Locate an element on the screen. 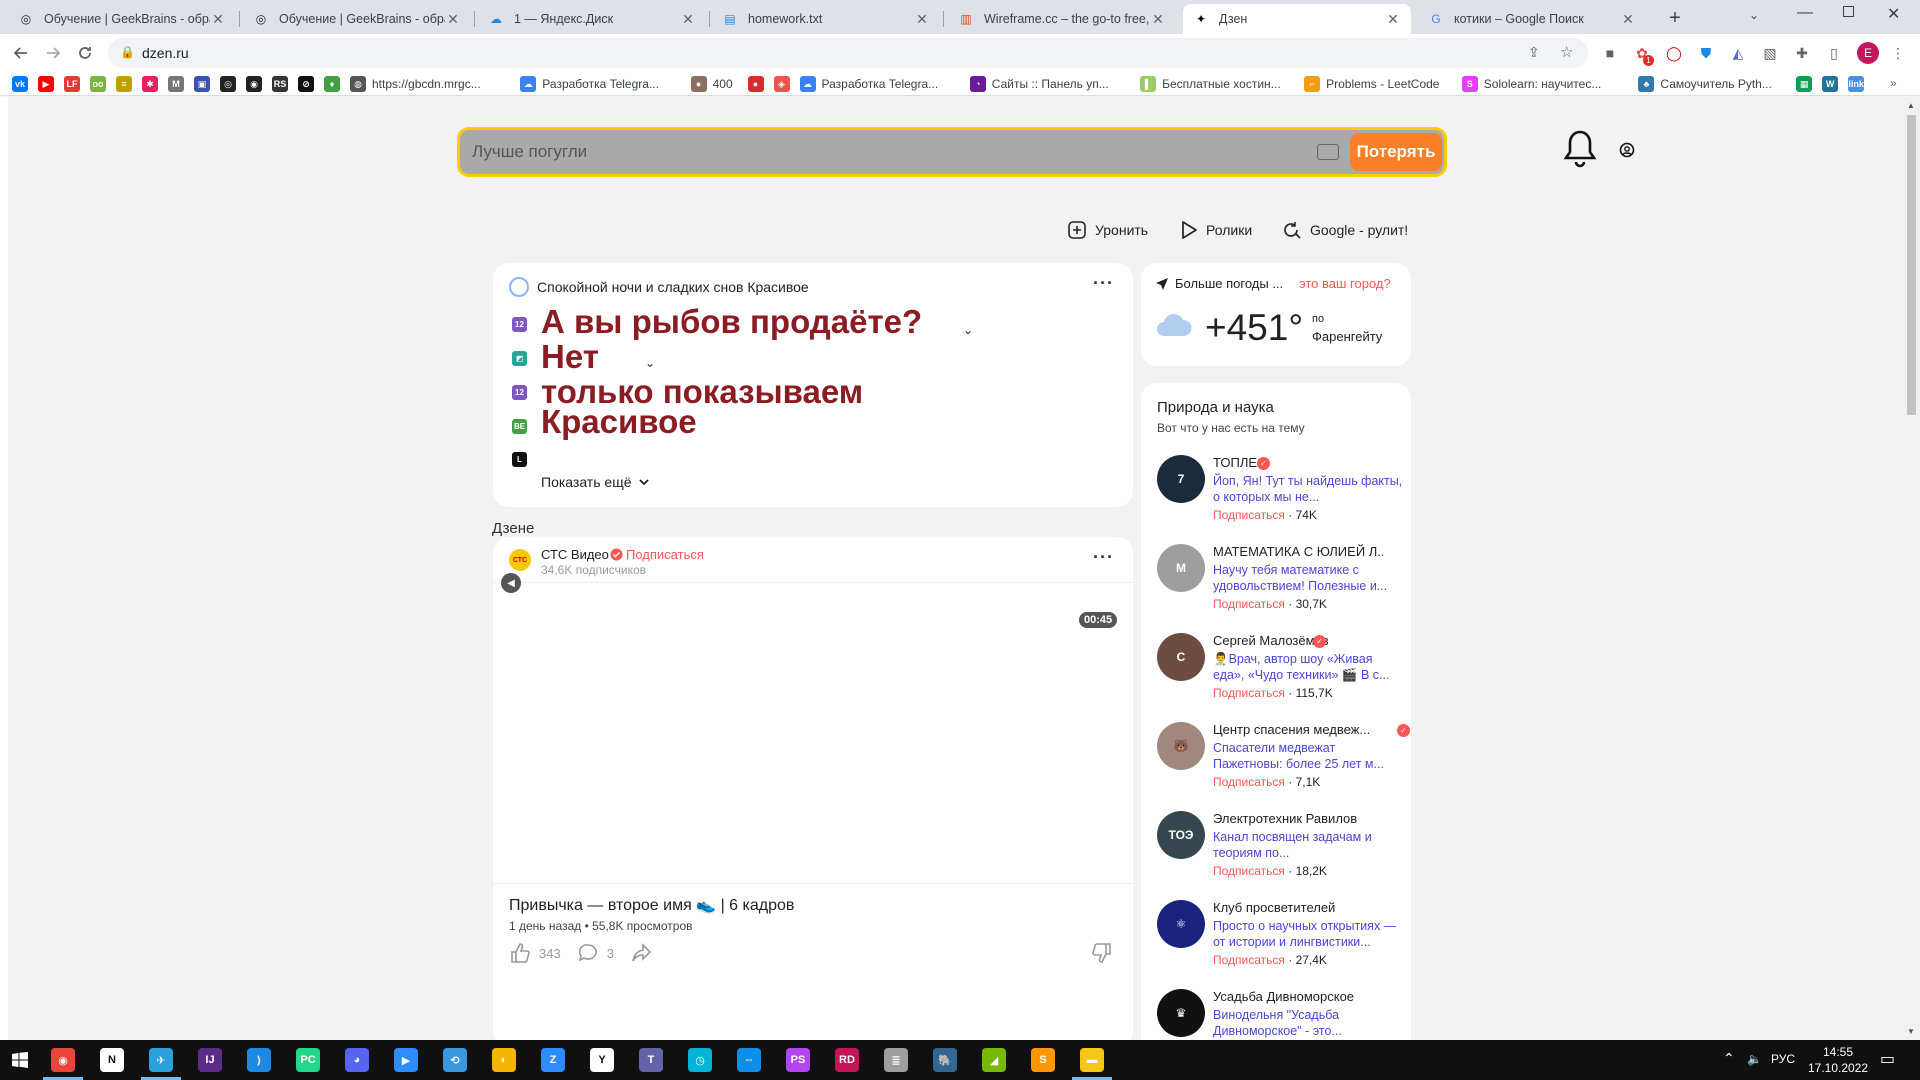  action-videos: Ролики is located at coordinates (1216, 230).